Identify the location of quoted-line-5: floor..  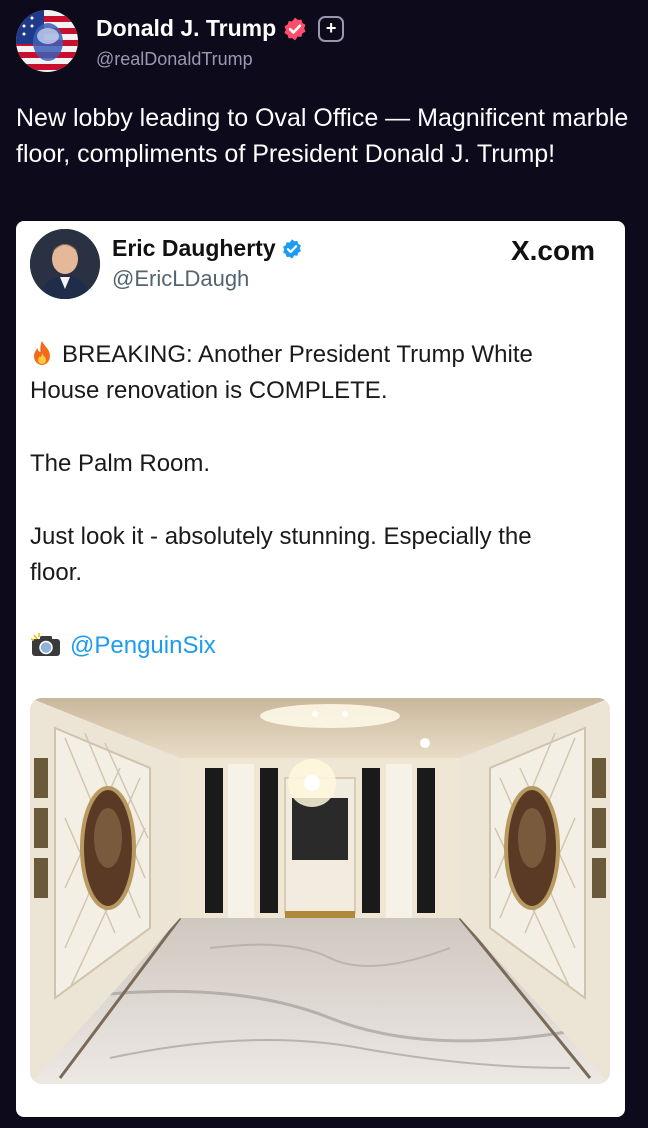
(56, 572).